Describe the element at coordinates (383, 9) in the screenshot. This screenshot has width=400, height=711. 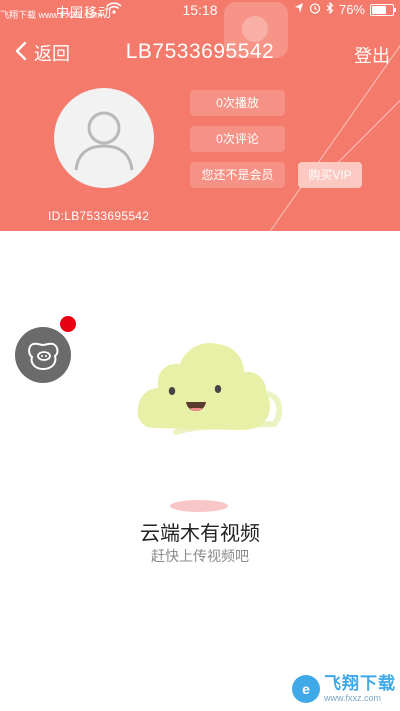
I see `battery-icon` at that location.